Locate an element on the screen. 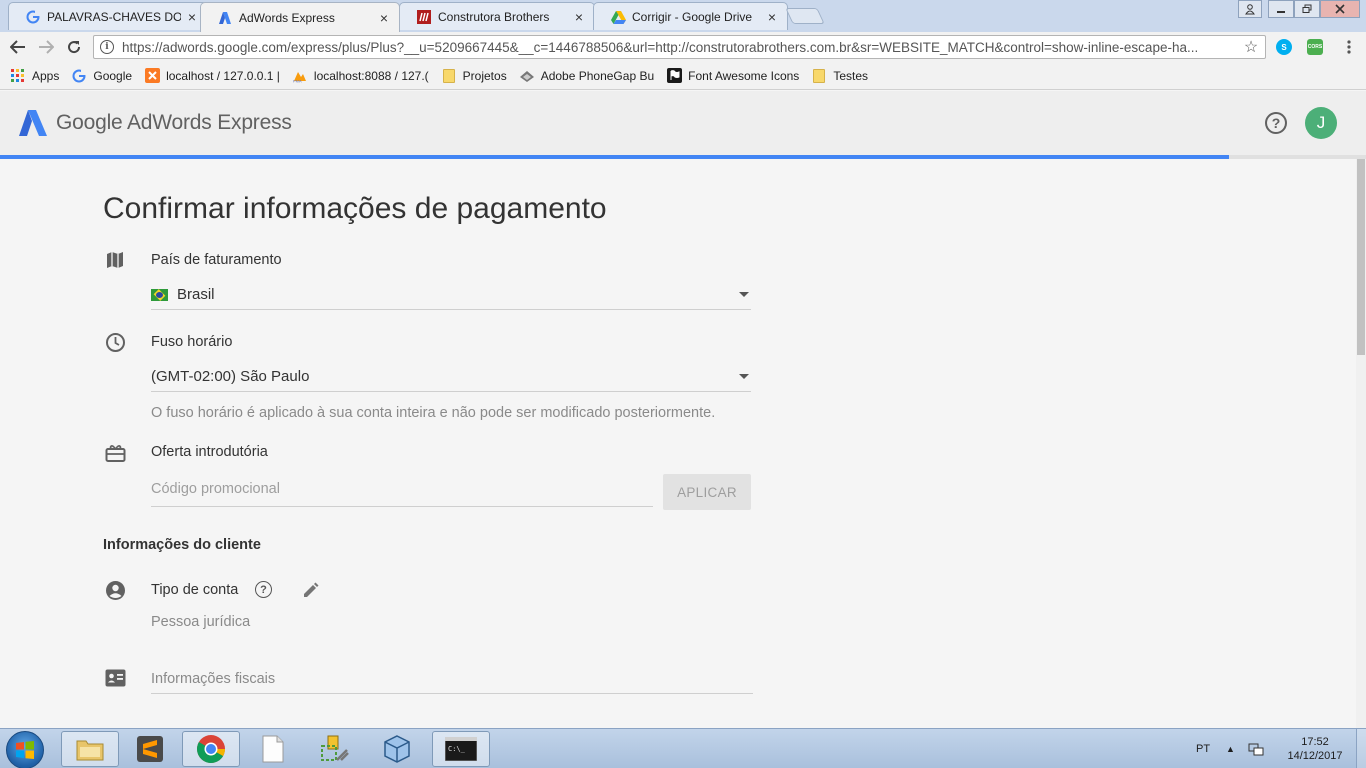 This screenshot has height=768, width=1366. bookmark-label: localhost / 127.0.0.1 | is located at coordinates (223, 75).